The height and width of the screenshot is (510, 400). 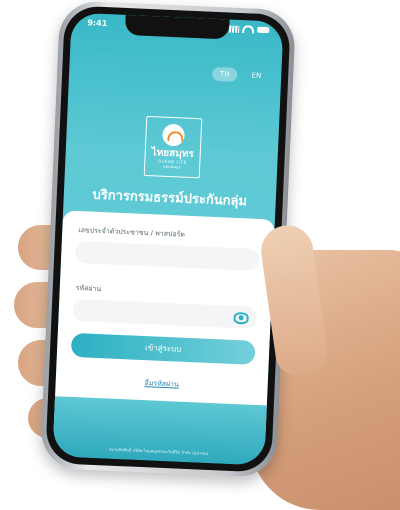 I want to click on signal-icon, so click(x=234, y=28).